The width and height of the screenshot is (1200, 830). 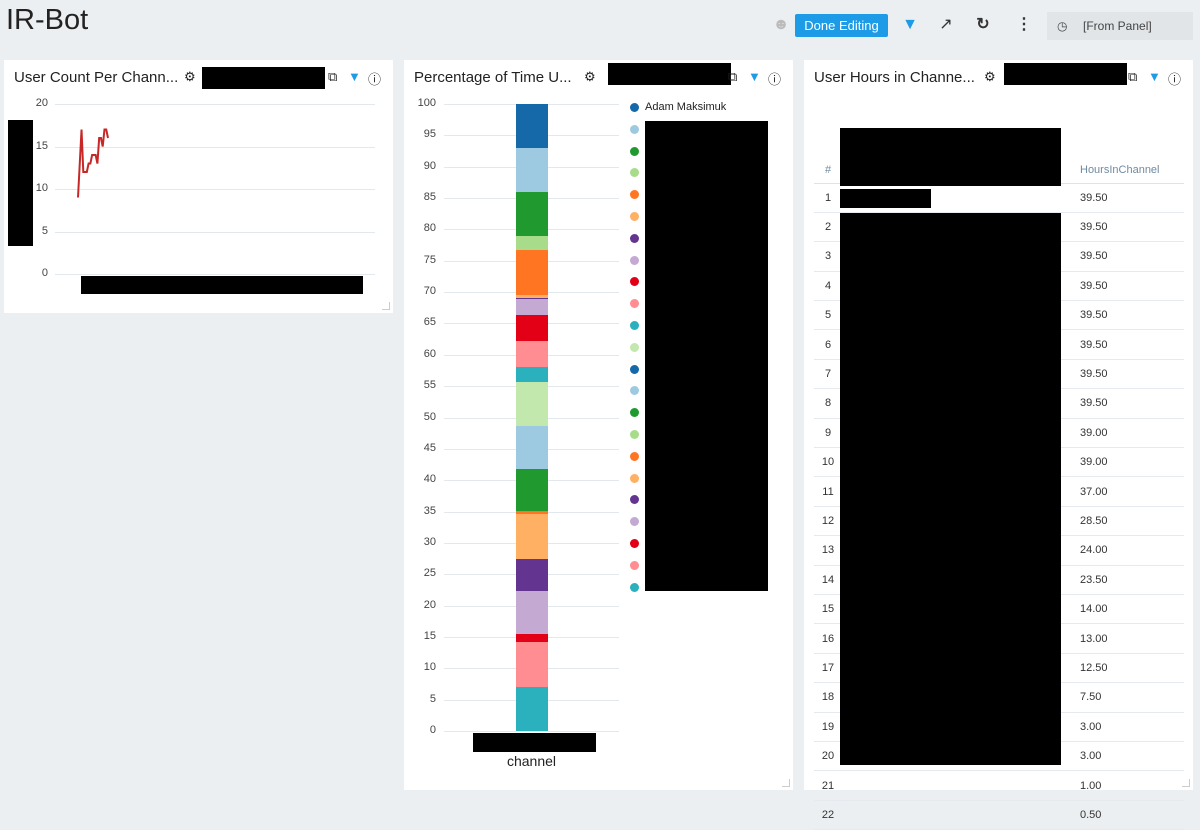 I want to click on column-header-number: #, so click(x=828, y=170).